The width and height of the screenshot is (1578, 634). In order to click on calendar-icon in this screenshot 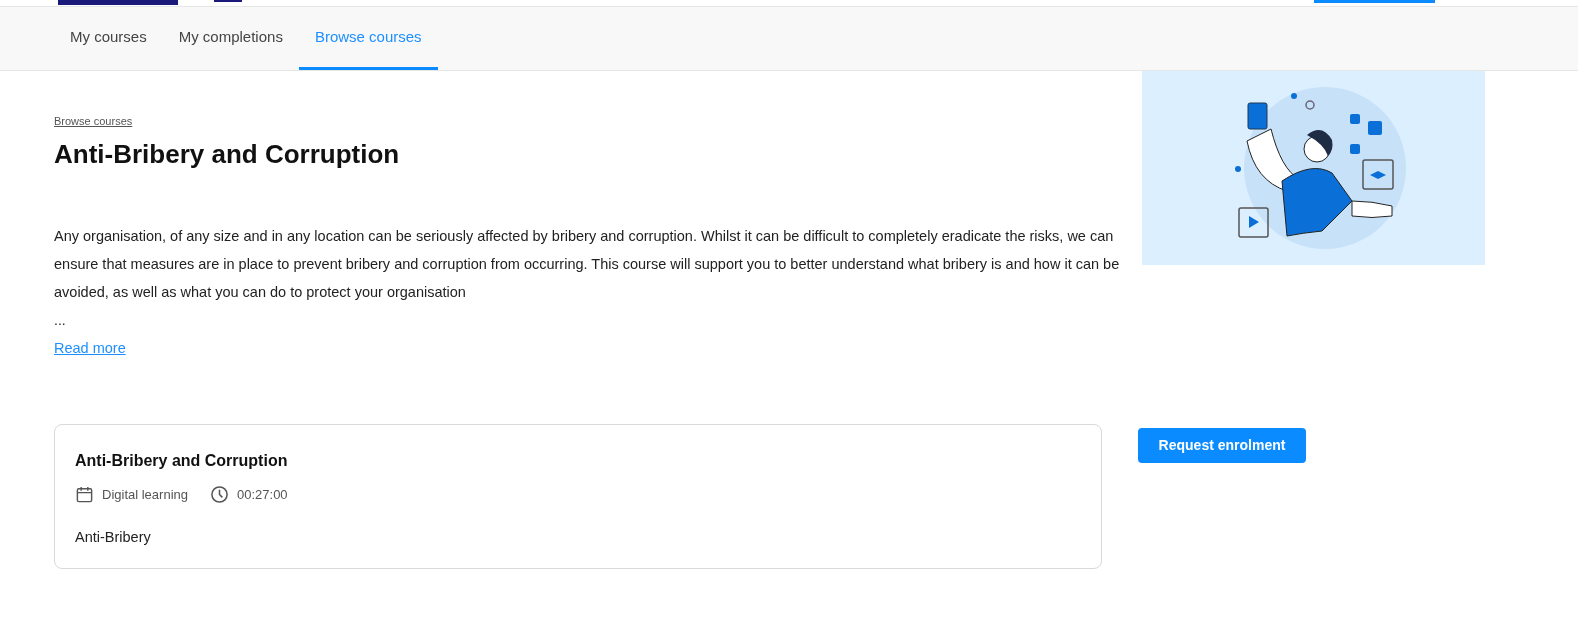, I will do `click(84, 495)`.